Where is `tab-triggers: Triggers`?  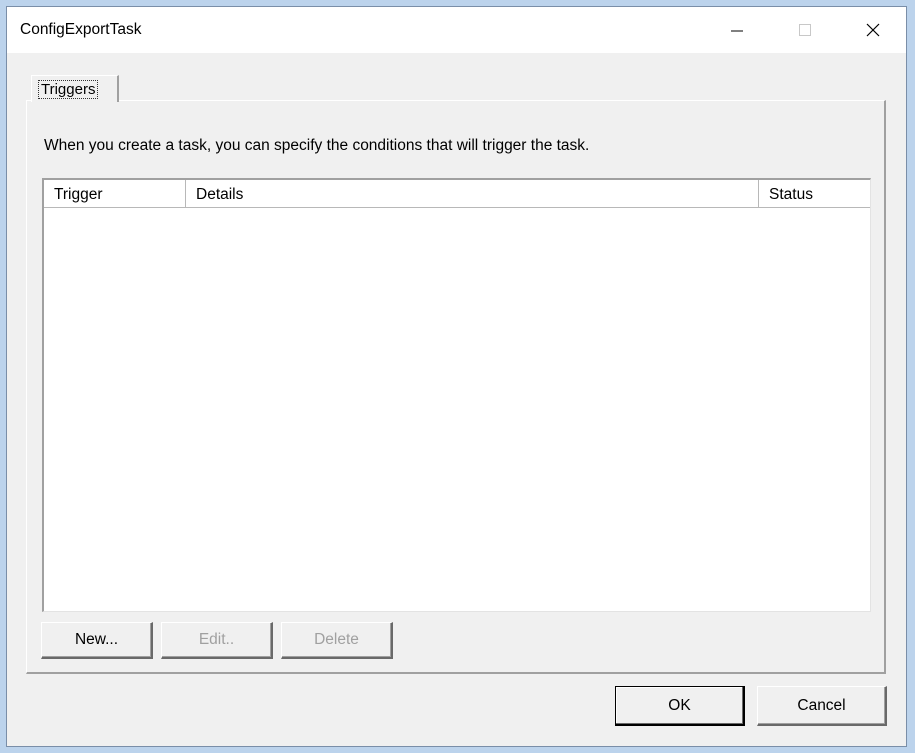 tab-triggers: Triggers is located at coordinates (75, 88).